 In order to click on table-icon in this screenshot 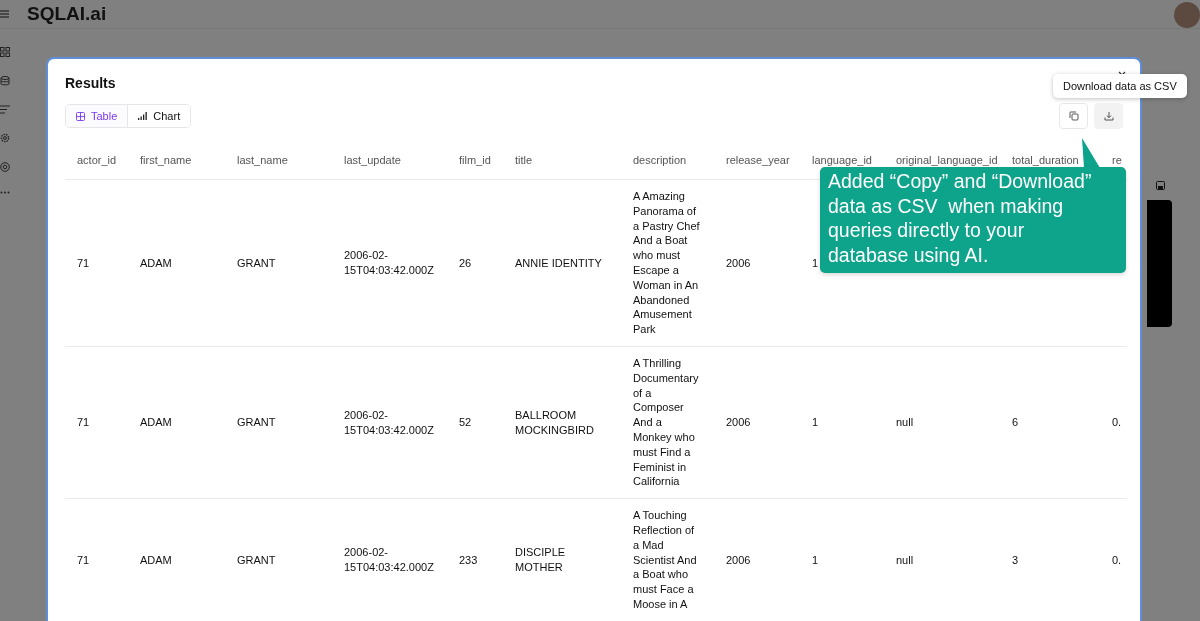, I will do `click(80, 116)`.